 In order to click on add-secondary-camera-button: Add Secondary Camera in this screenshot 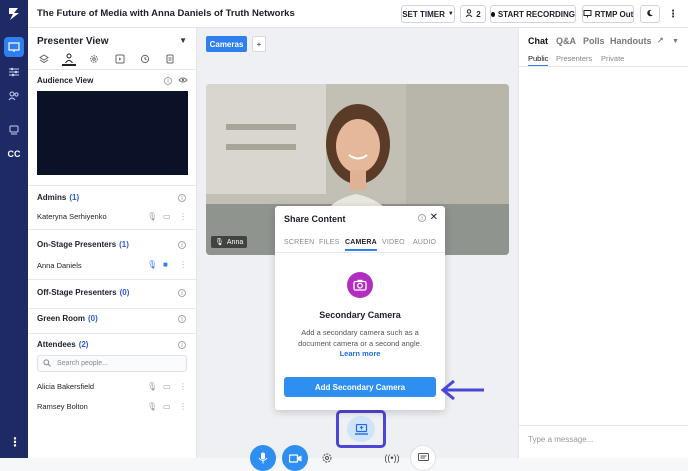, I will do `click(360, 387)`.